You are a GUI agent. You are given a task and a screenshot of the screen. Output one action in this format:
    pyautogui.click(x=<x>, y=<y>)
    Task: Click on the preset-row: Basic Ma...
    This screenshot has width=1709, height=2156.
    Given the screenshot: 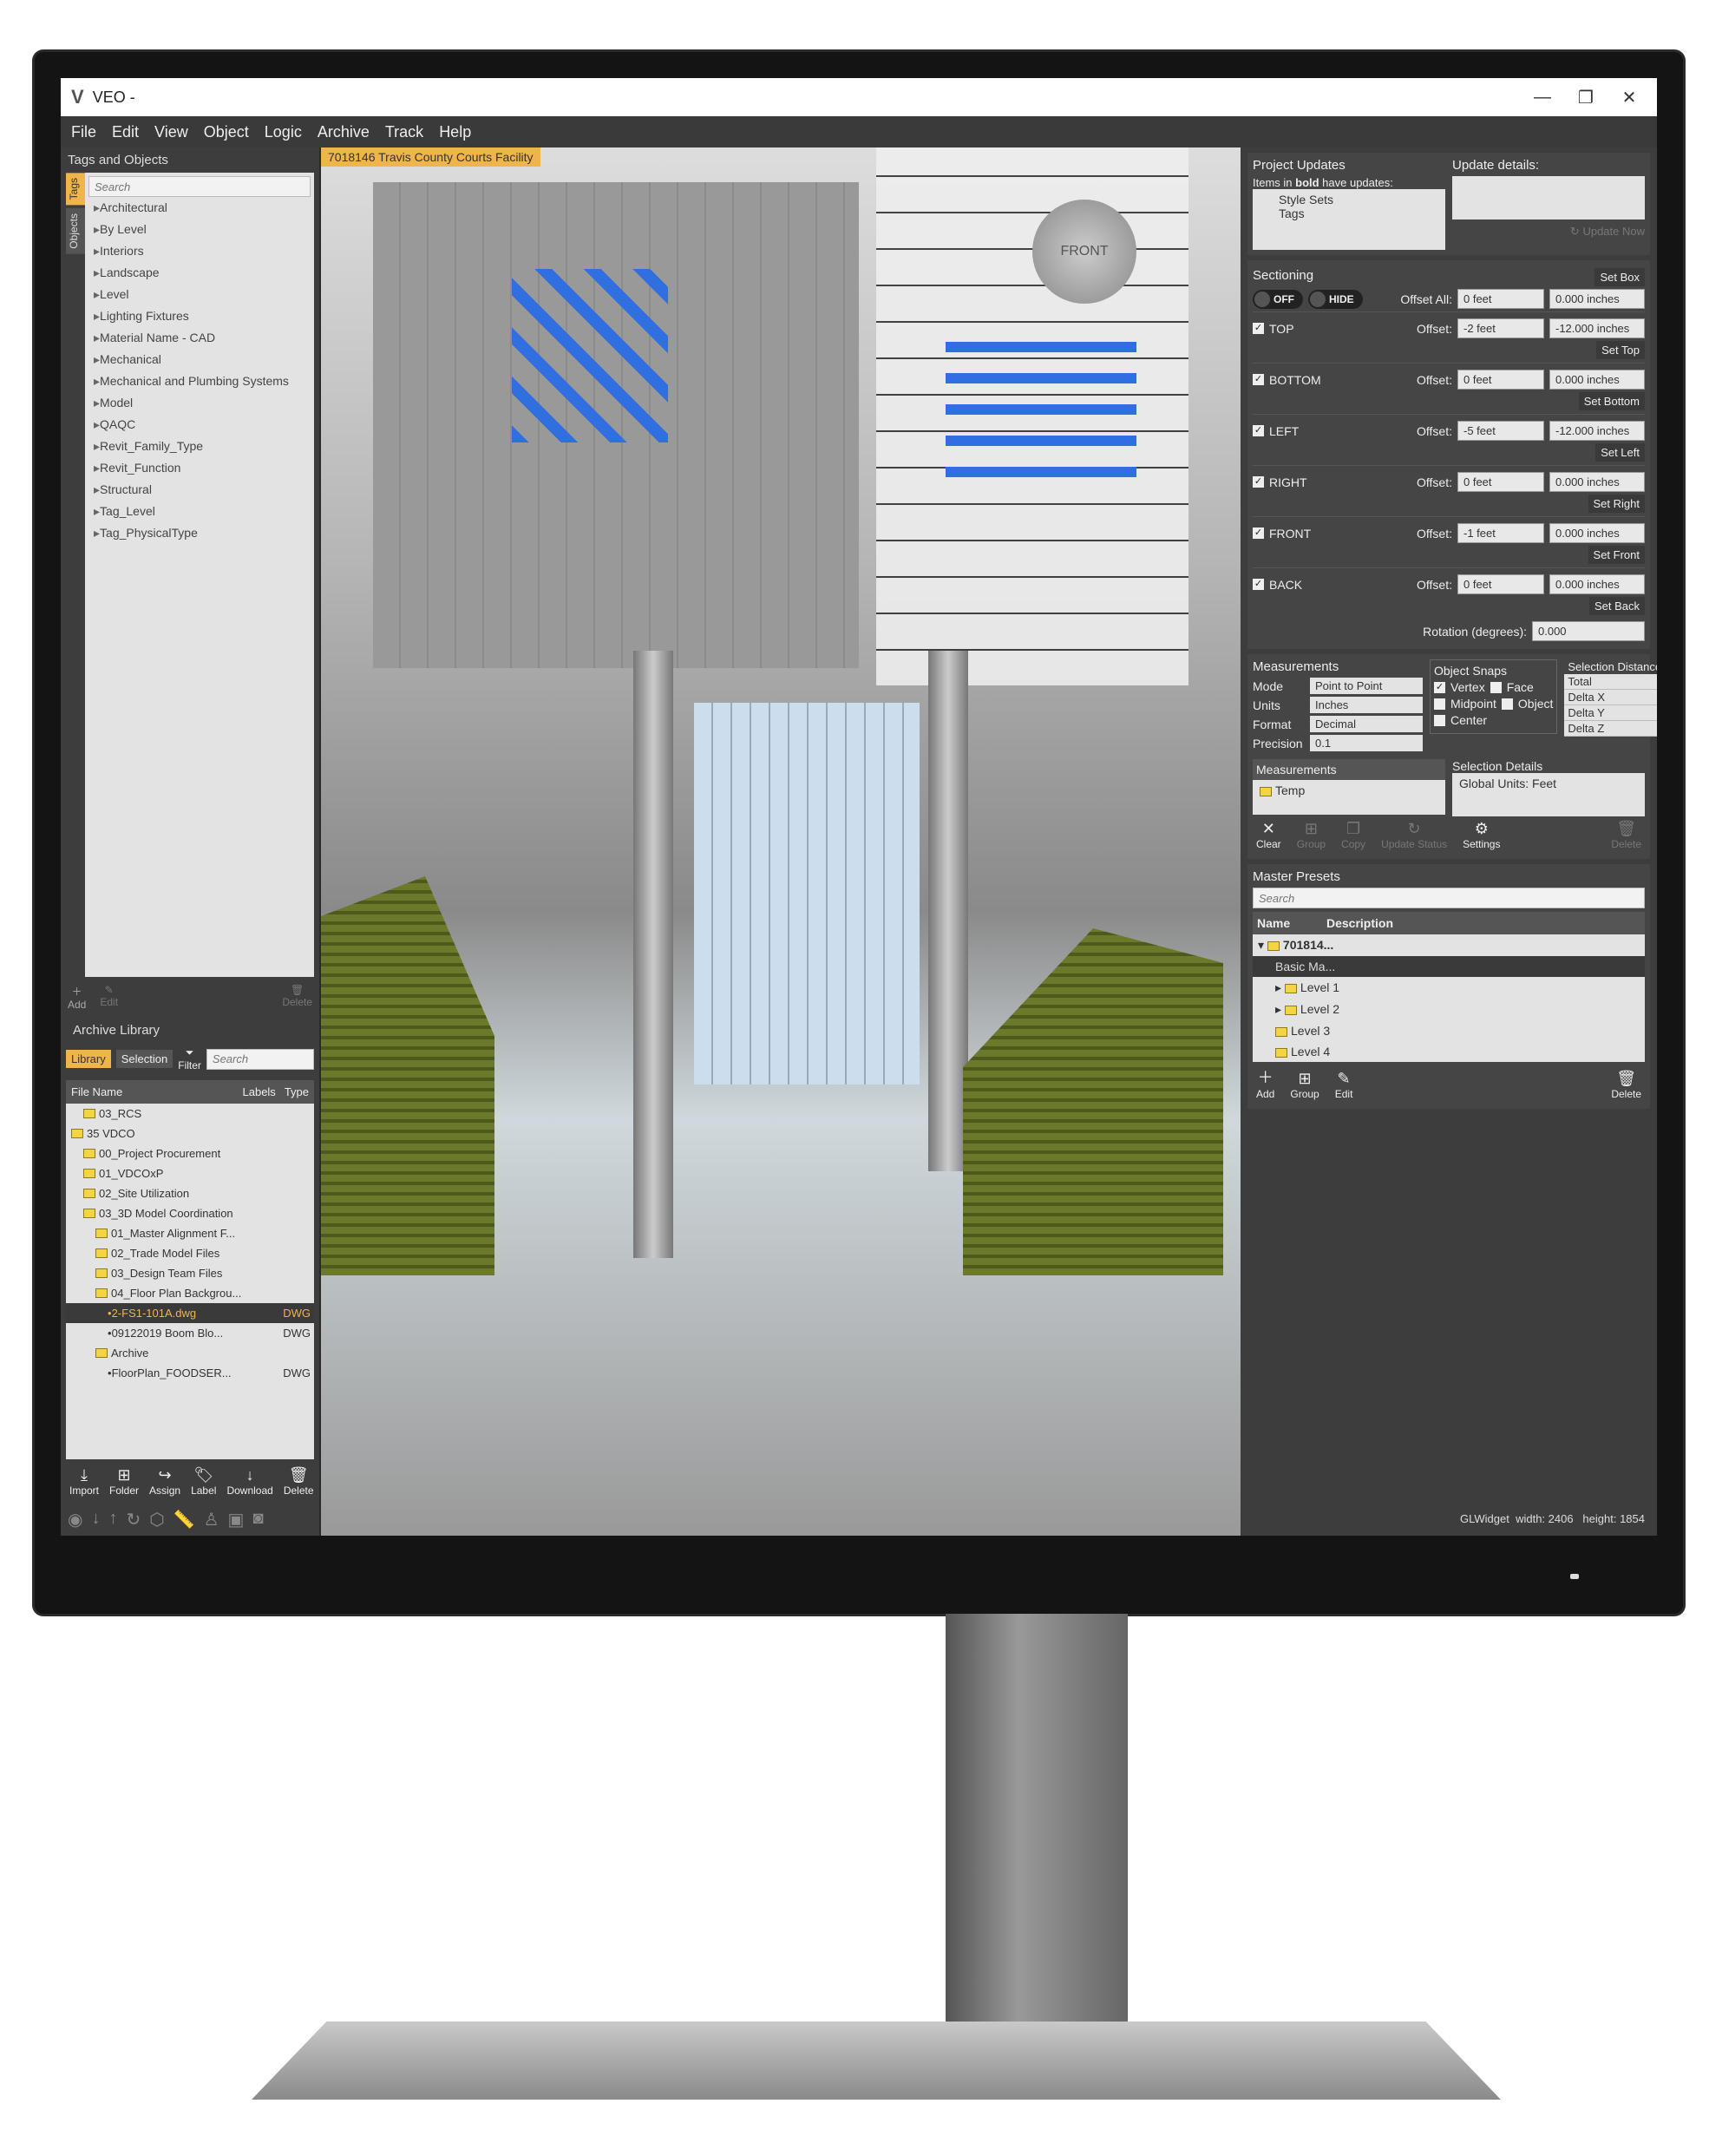 What is the action you would take?
    pyautogui.click(x=1449, y=966)
    